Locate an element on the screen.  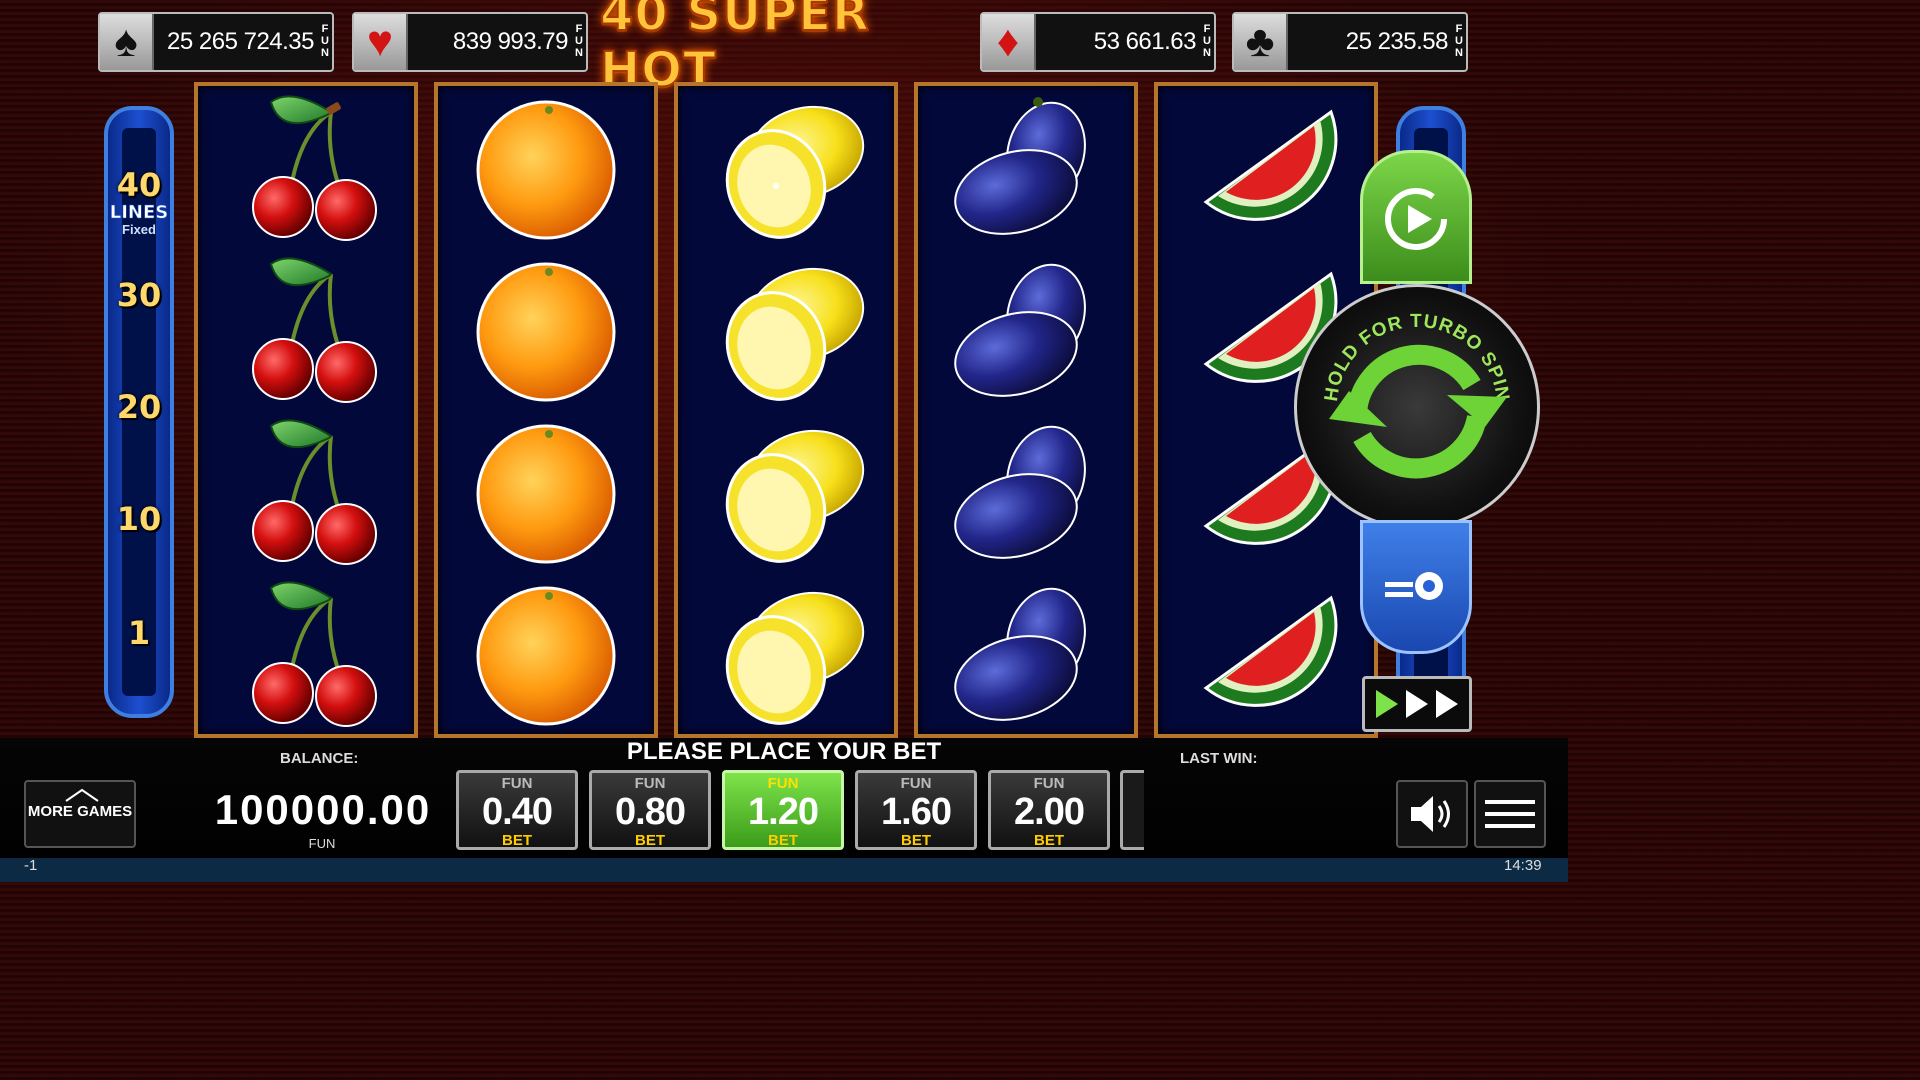
balance-label: BALANCE: is located at coordinates (319, 758).